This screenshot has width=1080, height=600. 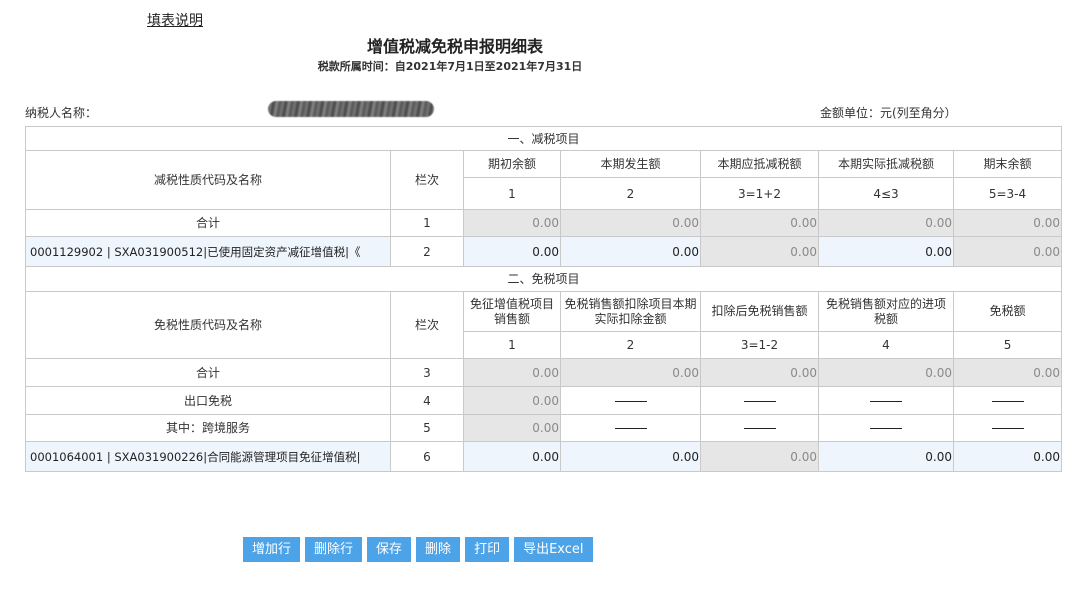 I want to click on column-header: 免征增值税项目销售额, so click(x=512, y=311).